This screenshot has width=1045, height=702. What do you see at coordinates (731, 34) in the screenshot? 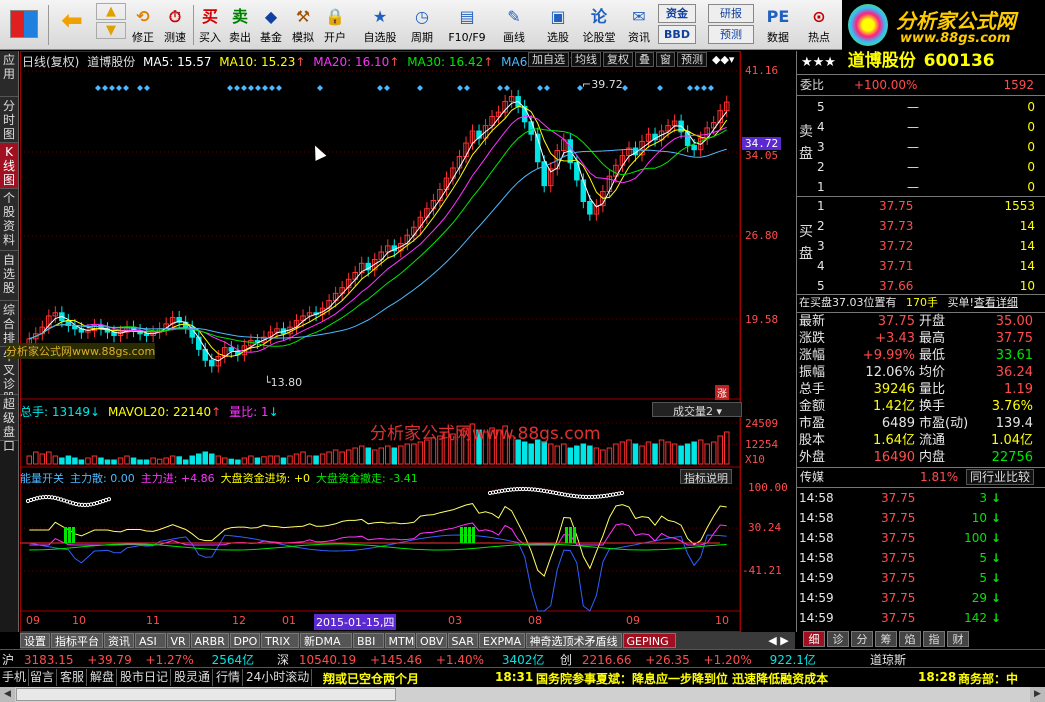
I see `forecast-button: 预测` at bounding box center [731, 34].